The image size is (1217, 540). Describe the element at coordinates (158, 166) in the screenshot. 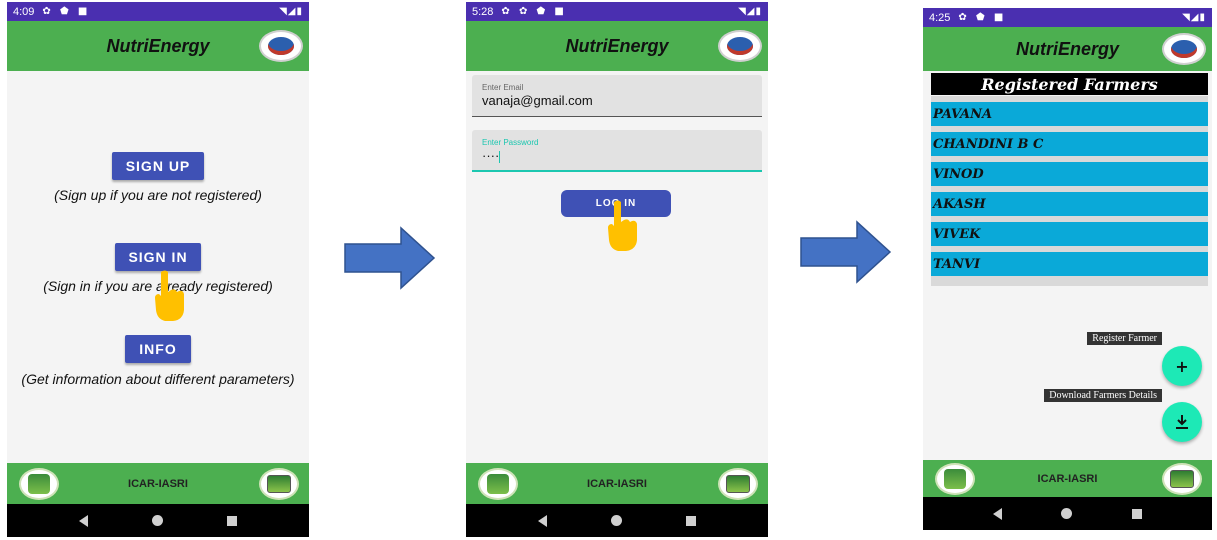

I see `sign-up-button: SIGN UP` at that location.